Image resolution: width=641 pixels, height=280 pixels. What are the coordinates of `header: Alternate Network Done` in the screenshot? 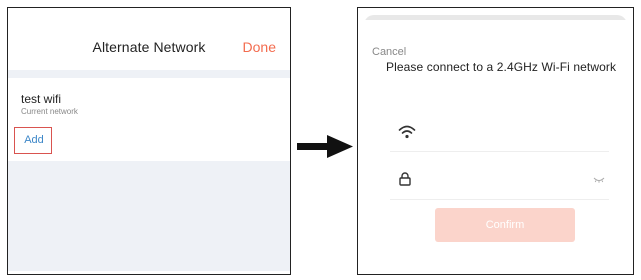 It's located at (149, 41).